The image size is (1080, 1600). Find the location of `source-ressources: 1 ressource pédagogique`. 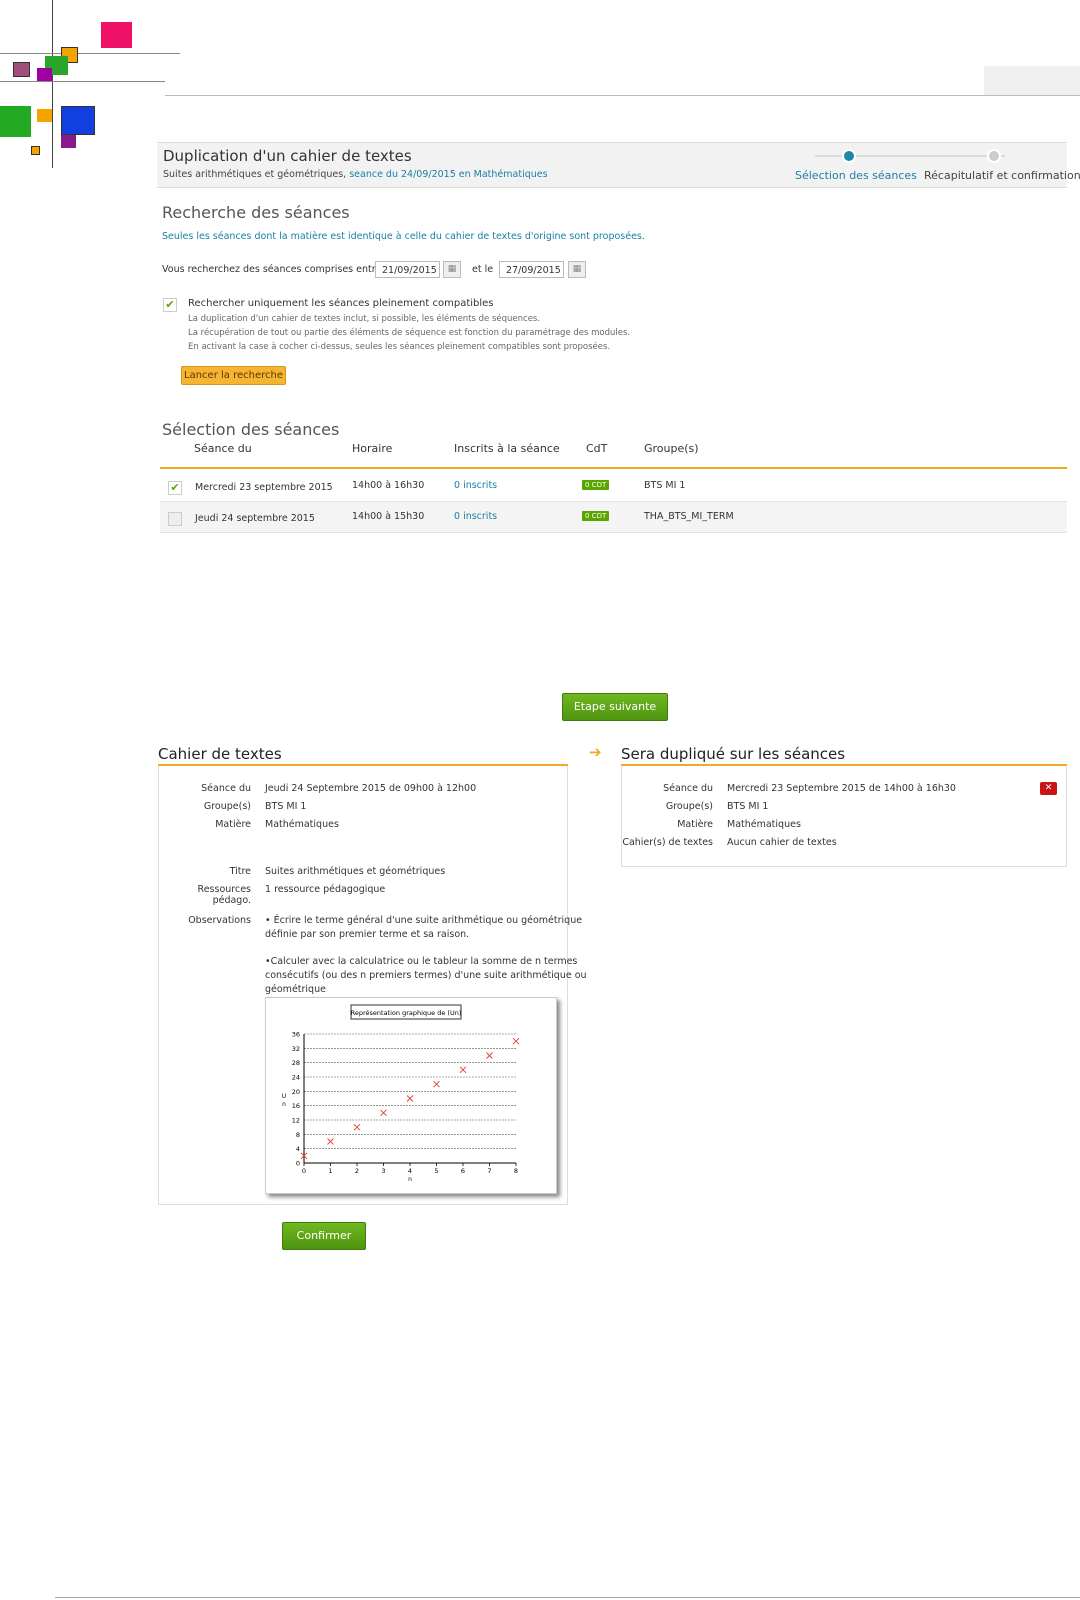

source-ressources: 1 ressource pédagogique is located at coordinates (325, 889).